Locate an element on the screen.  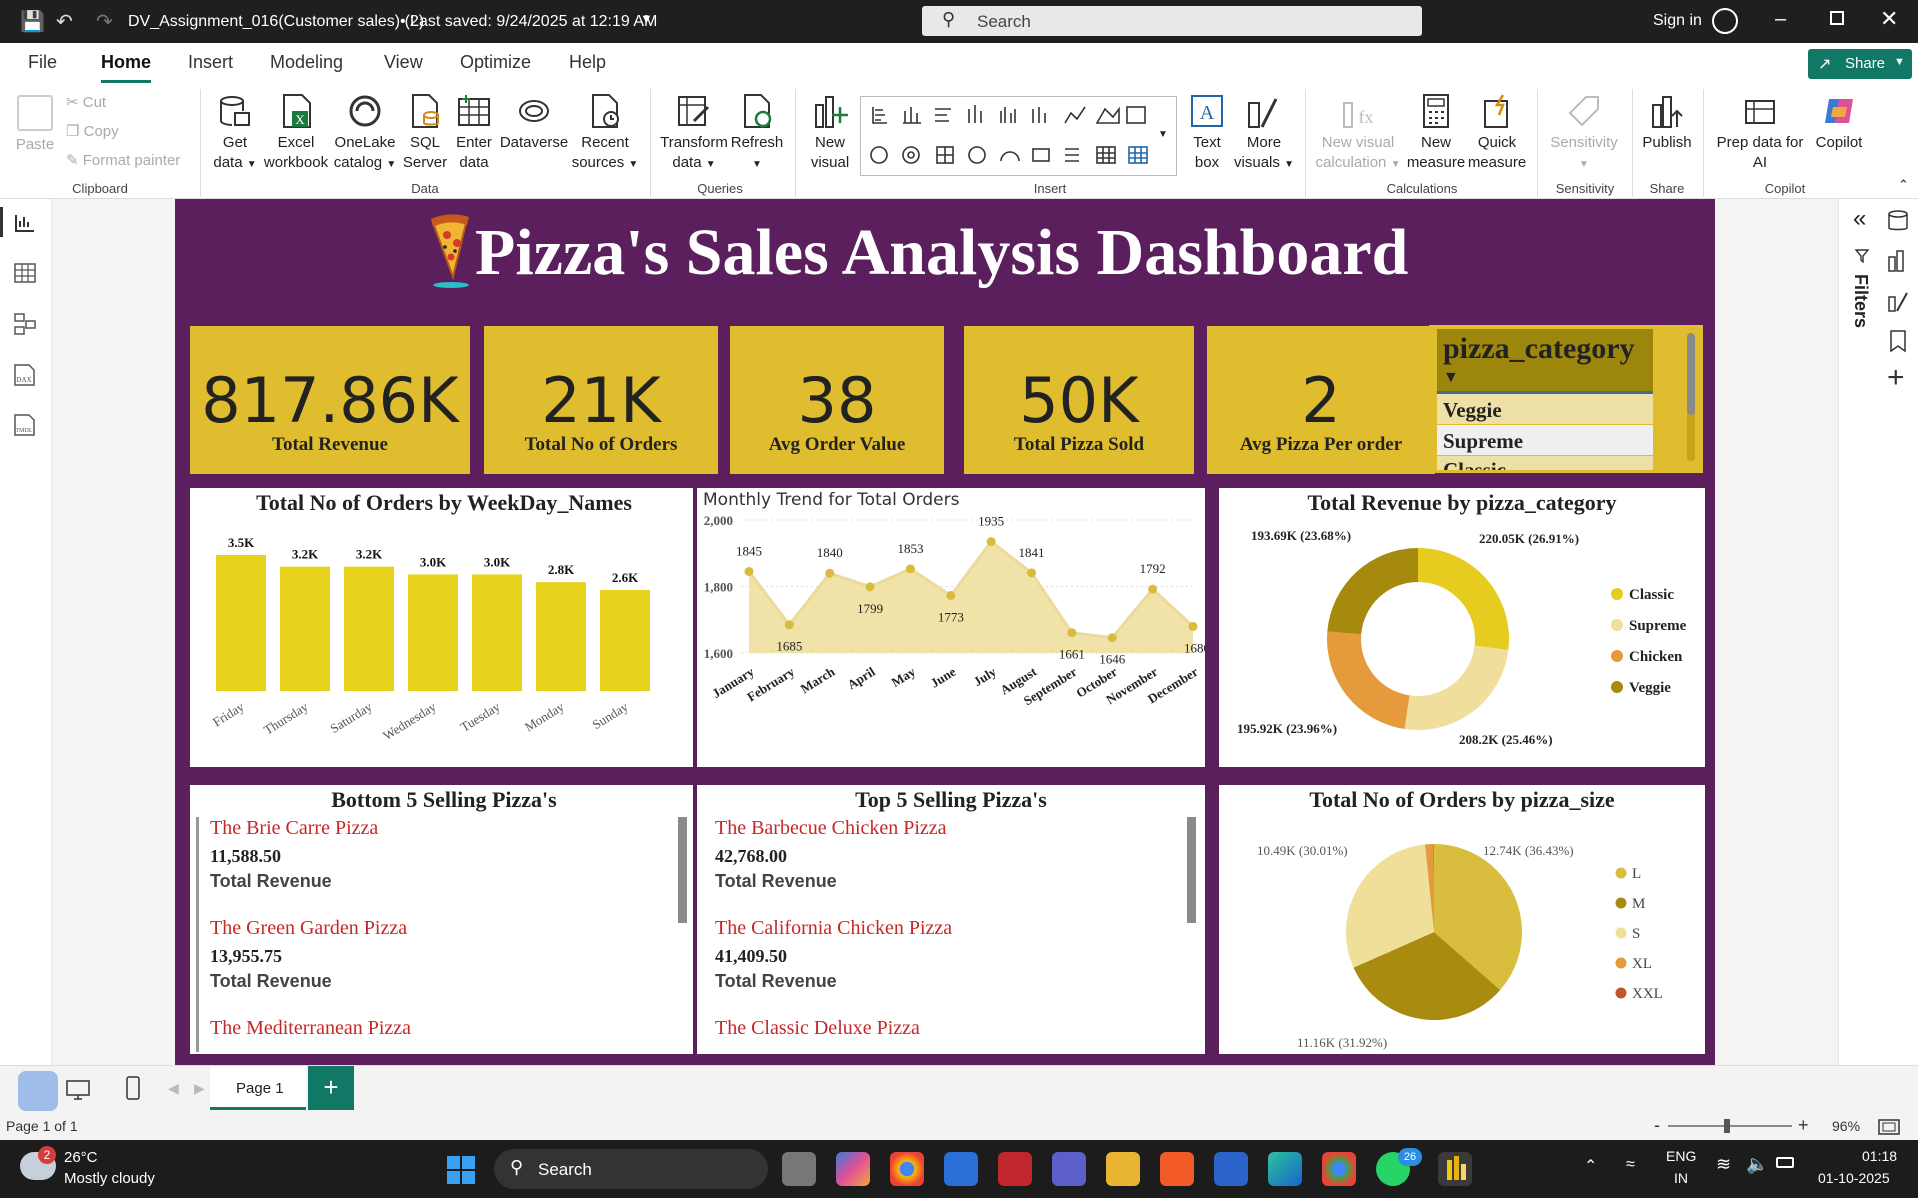
prep-data-for-ai-button: Prep data for AI is located at coordinates (1760, 133).